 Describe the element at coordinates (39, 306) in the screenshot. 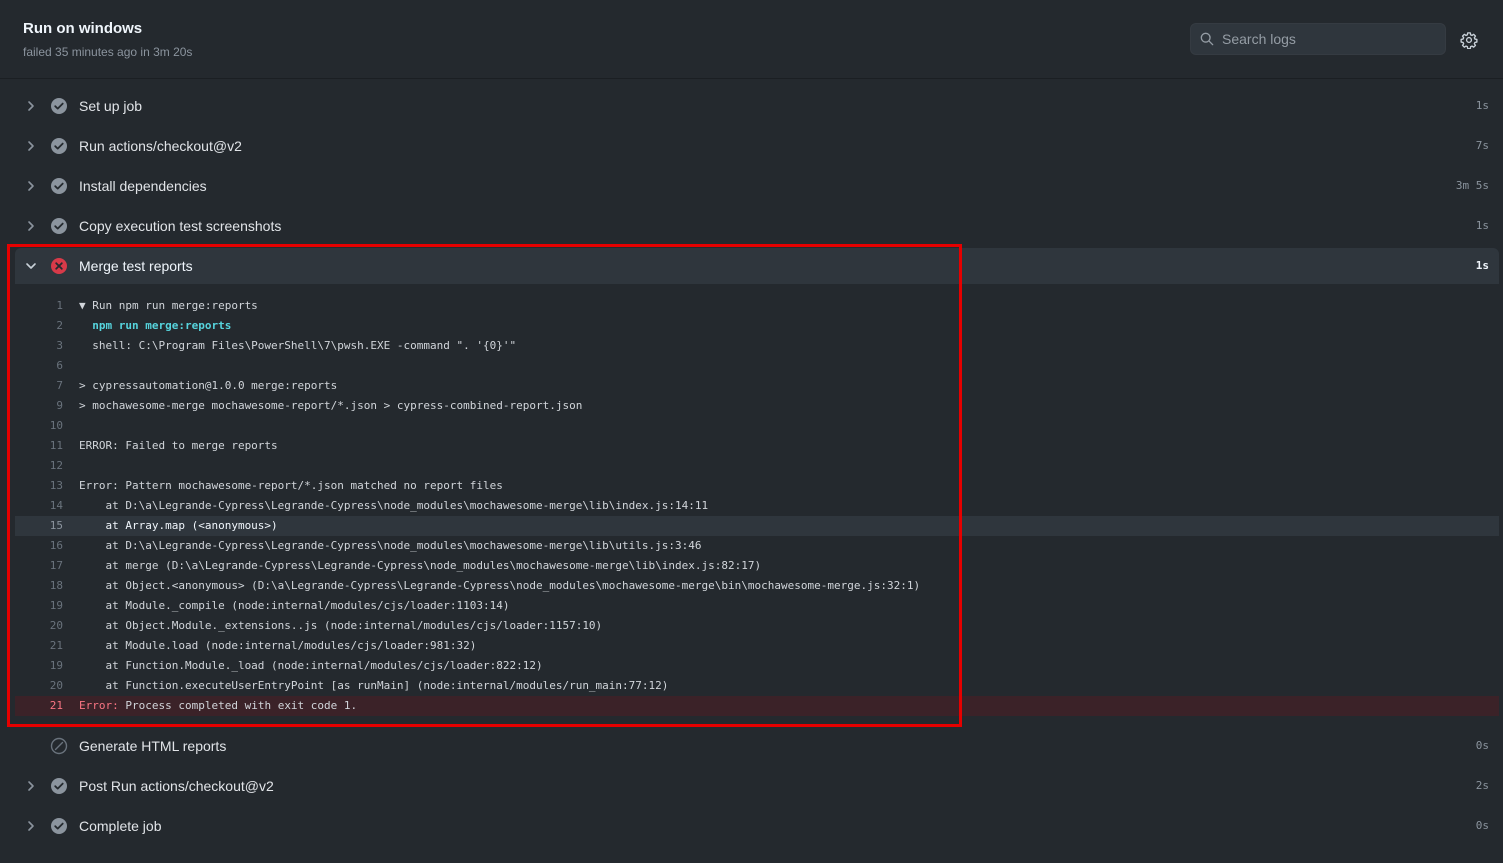

I see `line-number: 1` at that location.